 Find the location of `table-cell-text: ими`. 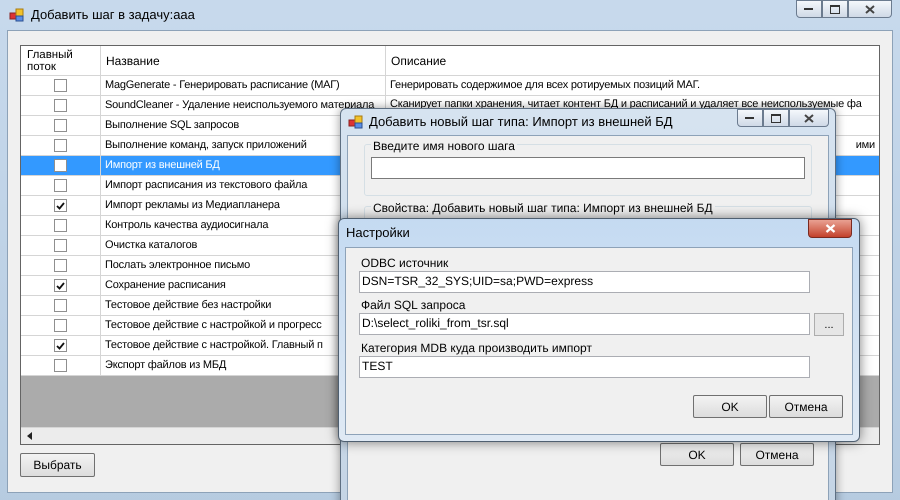

table-cell-text: ими is located at coordinates (865, 146).